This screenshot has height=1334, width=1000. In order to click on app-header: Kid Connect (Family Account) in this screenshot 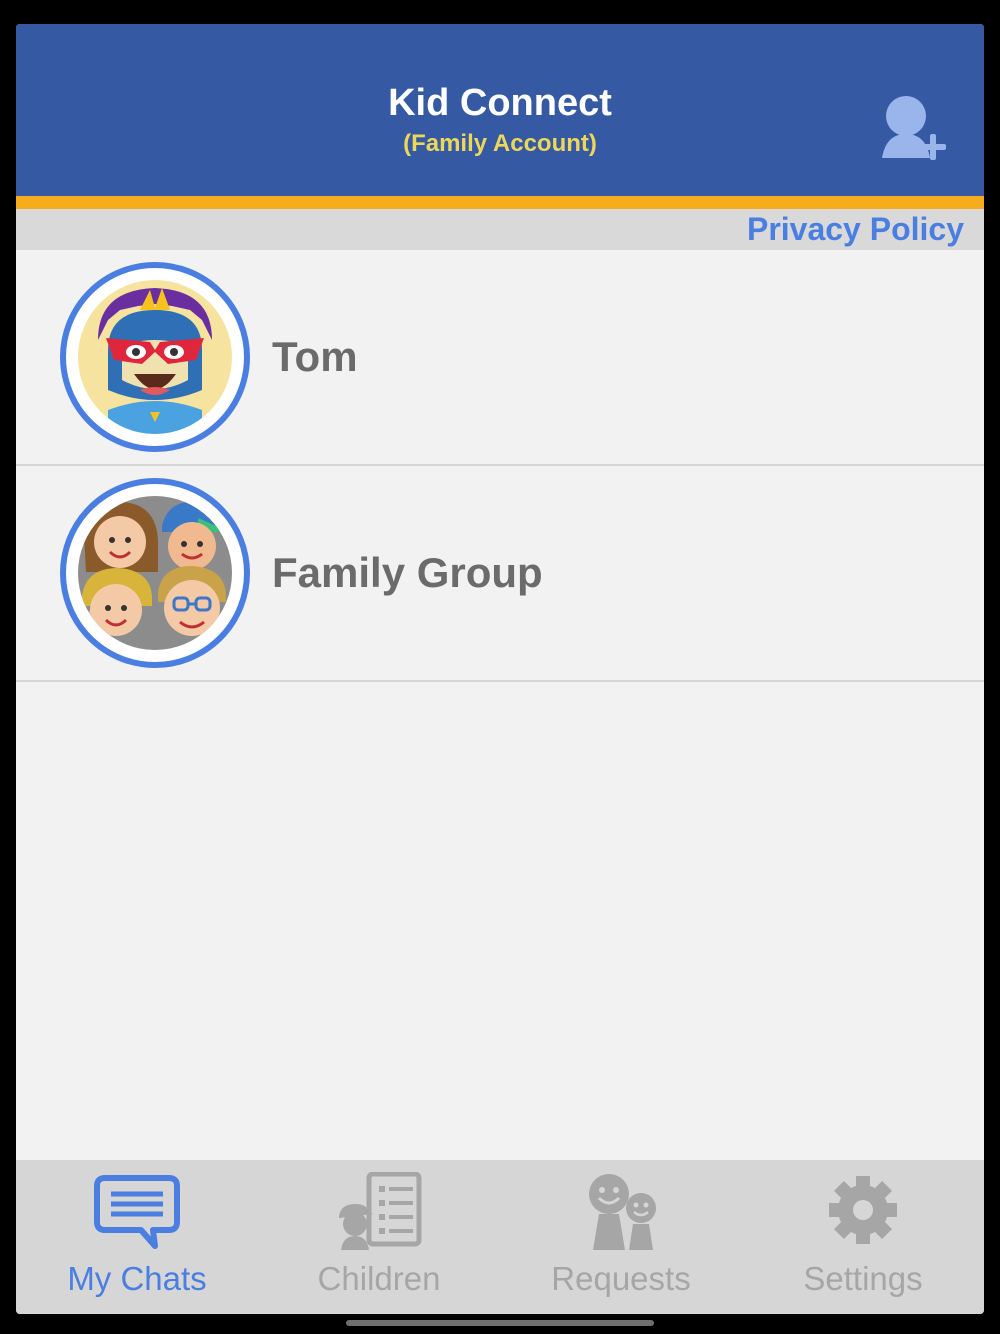, I will do `click(500, 110)`.